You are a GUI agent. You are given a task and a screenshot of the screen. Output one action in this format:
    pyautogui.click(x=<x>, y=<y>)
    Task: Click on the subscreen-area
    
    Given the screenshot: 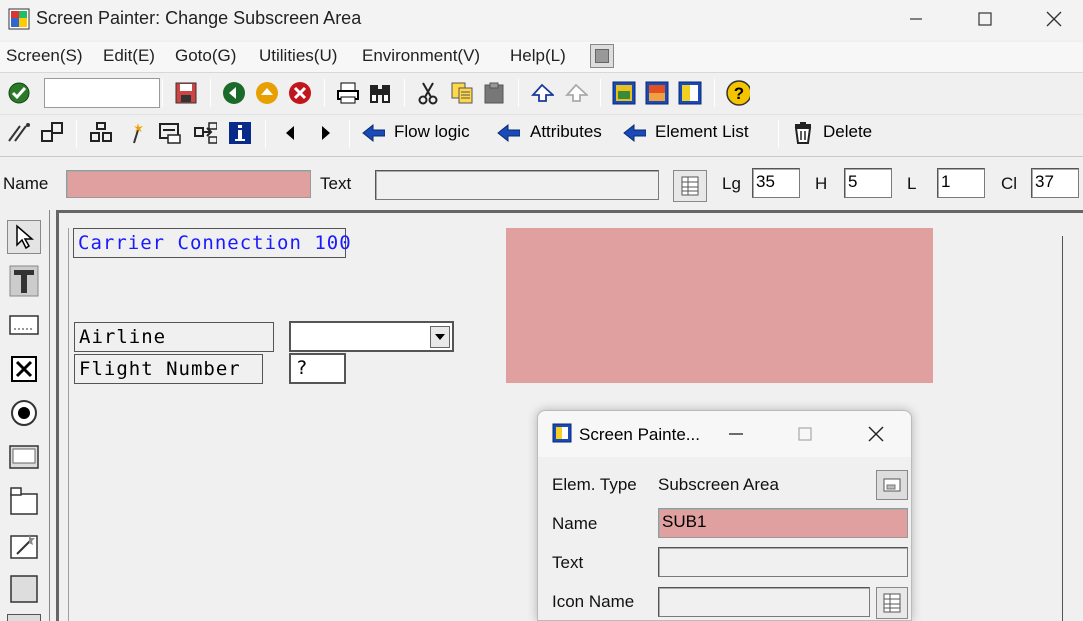 What is the action you would take?
    pyautogui.click(x=719, y=305)
    